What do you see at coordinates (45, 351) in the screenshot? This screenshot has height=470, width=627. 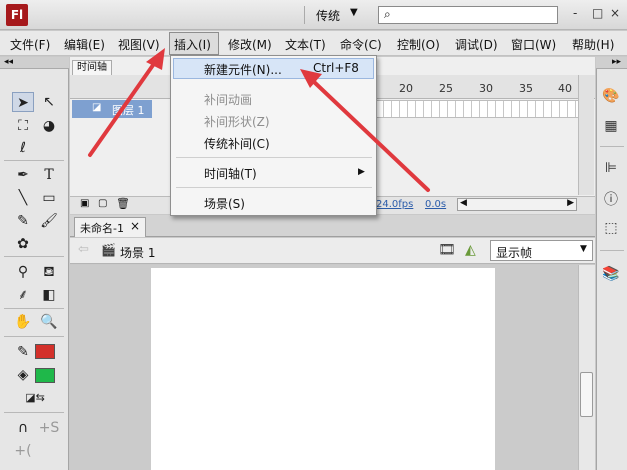 I see `stroke-color-swatch` at bounding box center [45, 351].